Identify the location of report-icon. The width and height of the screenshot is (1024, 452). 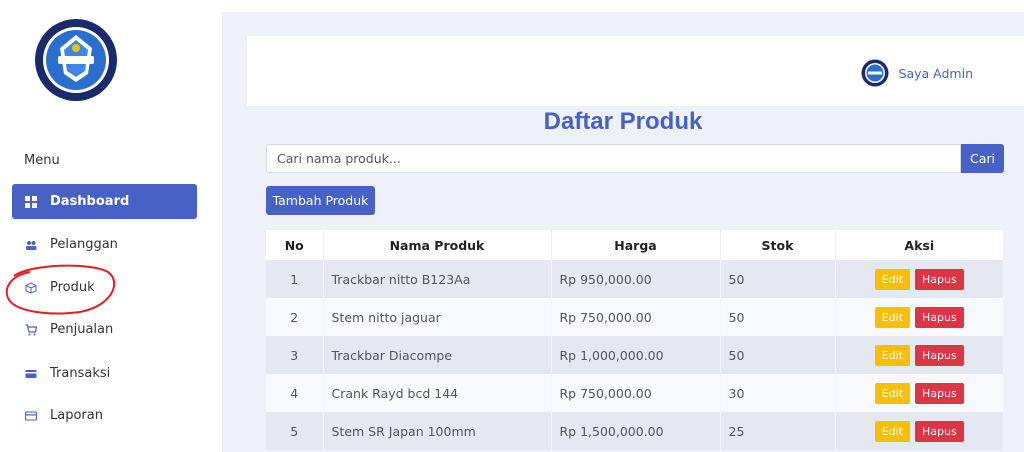
(31, 416).